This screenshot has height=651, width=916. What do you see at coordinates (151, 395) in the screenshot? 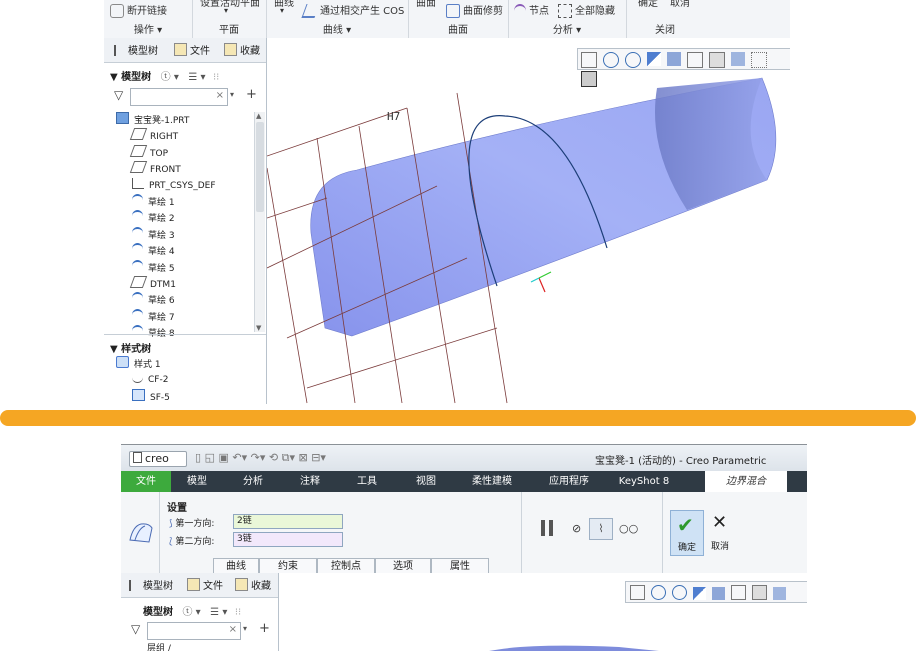
I see `style-tree-item: SF-5` at bounding box center [151, 395].